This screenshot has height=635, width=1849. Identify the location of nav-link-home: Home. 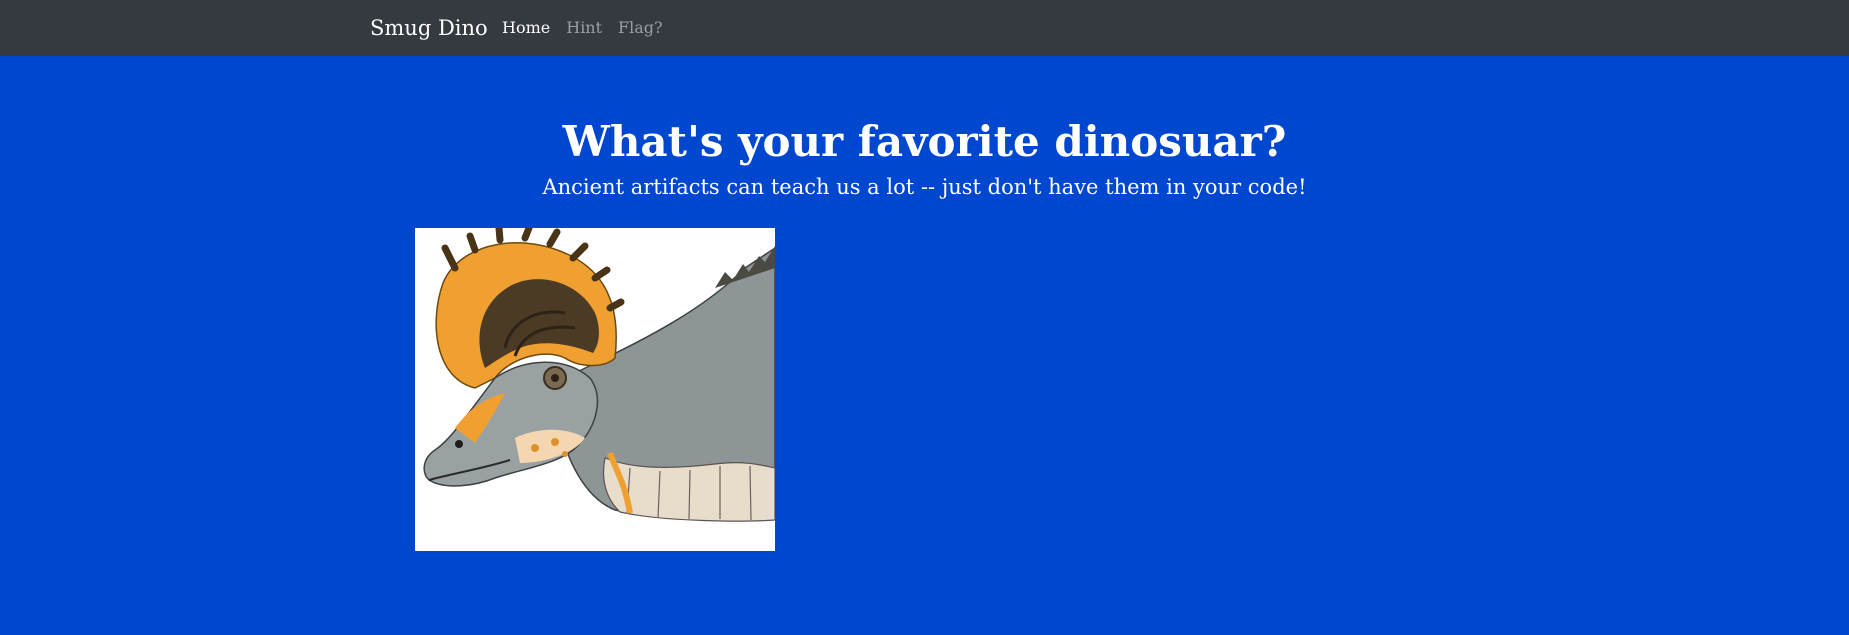
(526, 28).